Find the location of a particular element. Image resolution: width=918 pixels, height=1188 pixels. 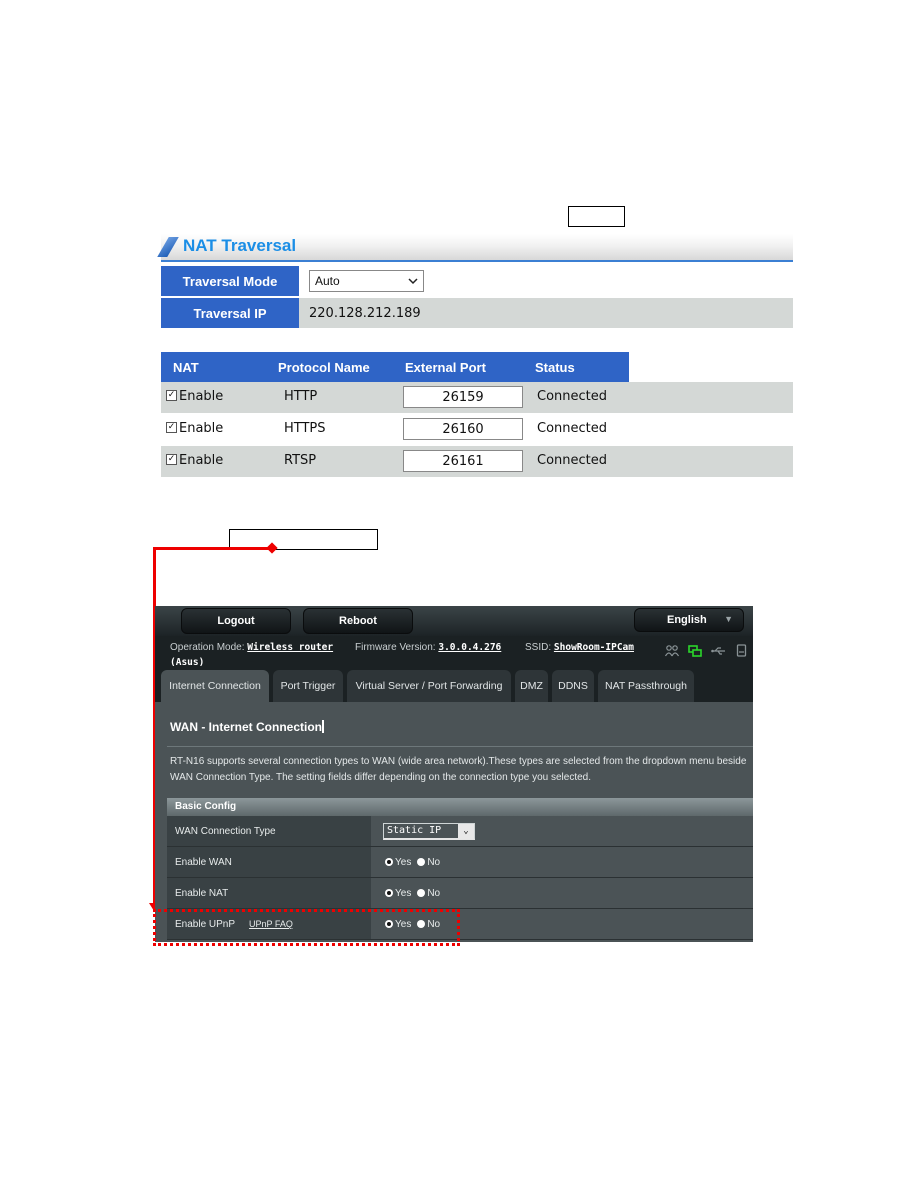

table-row: ✓ Enable RTSP 26161 Connected is located at coordinates (477, 461).